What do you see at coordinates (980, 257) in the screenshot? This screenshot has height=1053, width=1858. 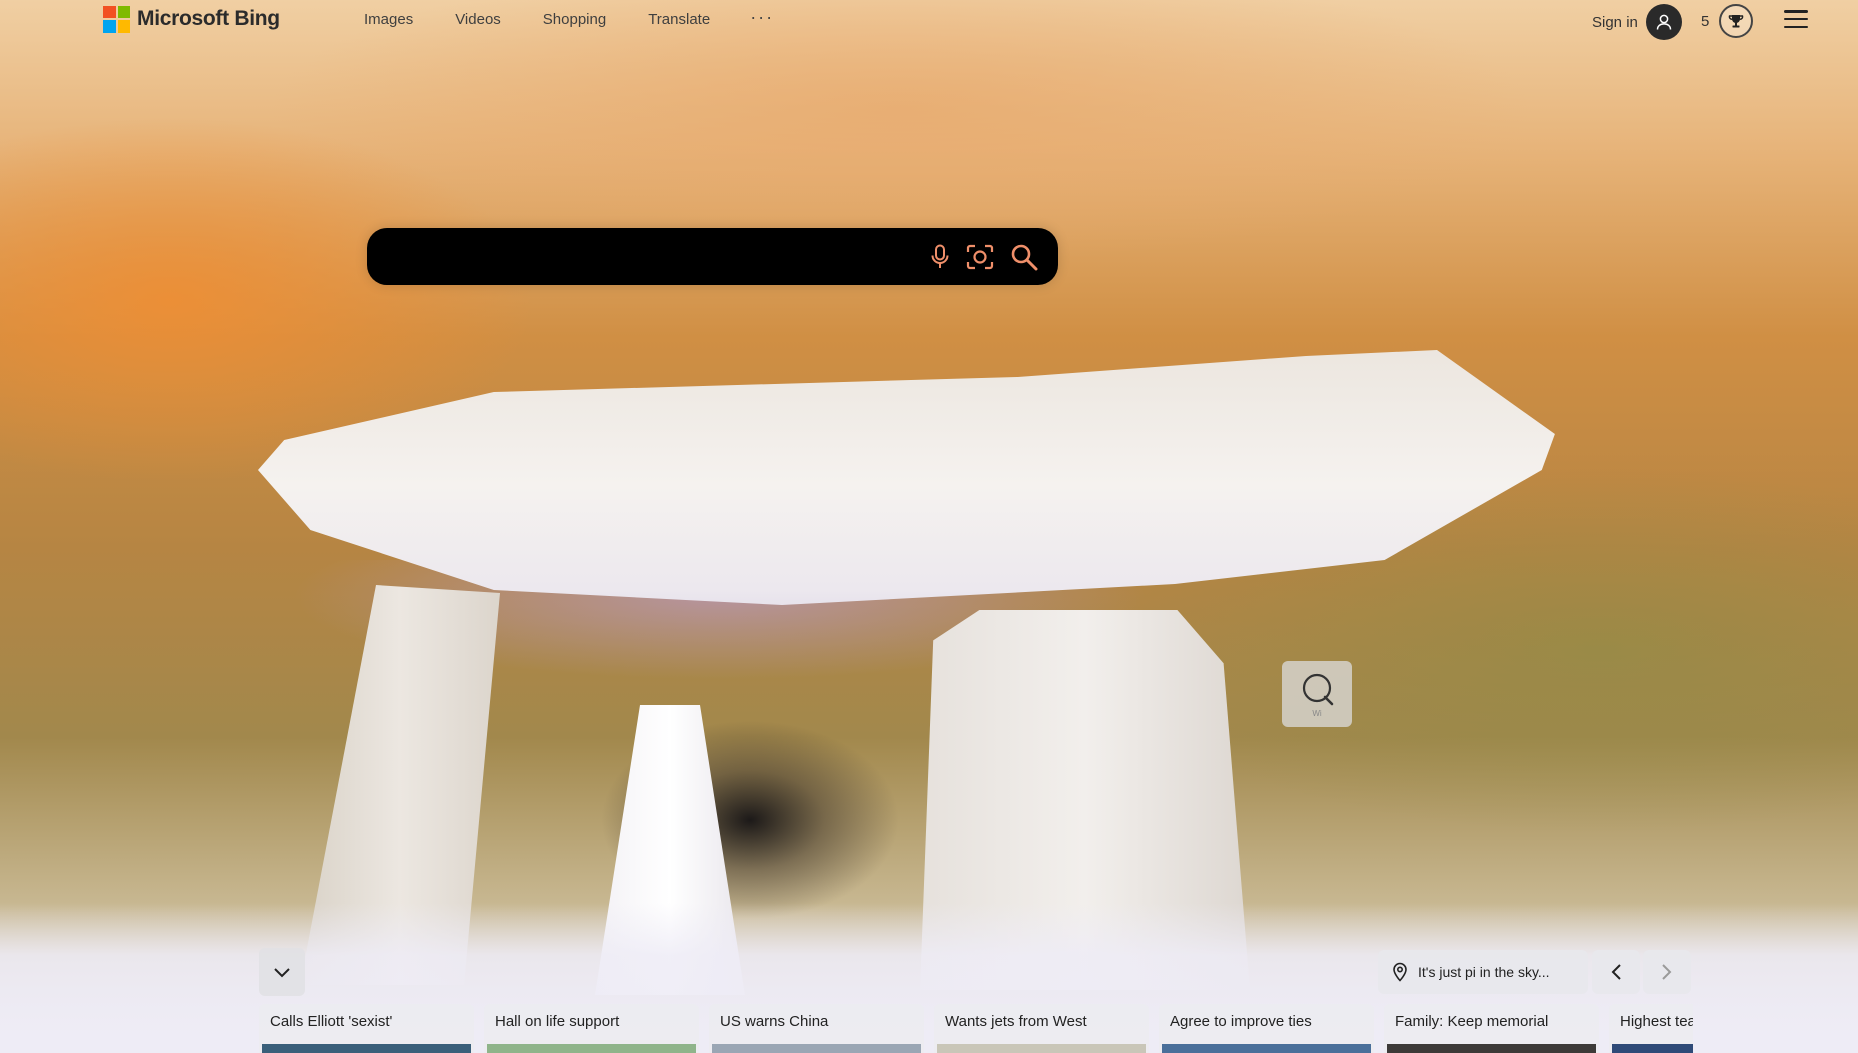 I see `camera-scan-icon` at bounding box center [980, 257].